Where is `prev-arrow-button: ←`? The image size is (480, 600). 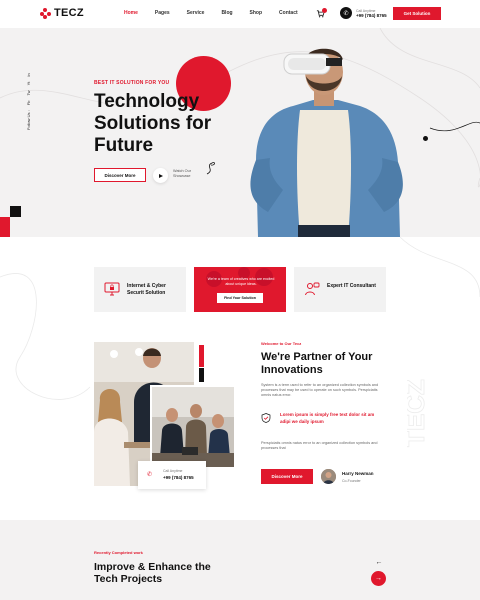 prev-arrow-button: ← is located at coordinates (379, 562).